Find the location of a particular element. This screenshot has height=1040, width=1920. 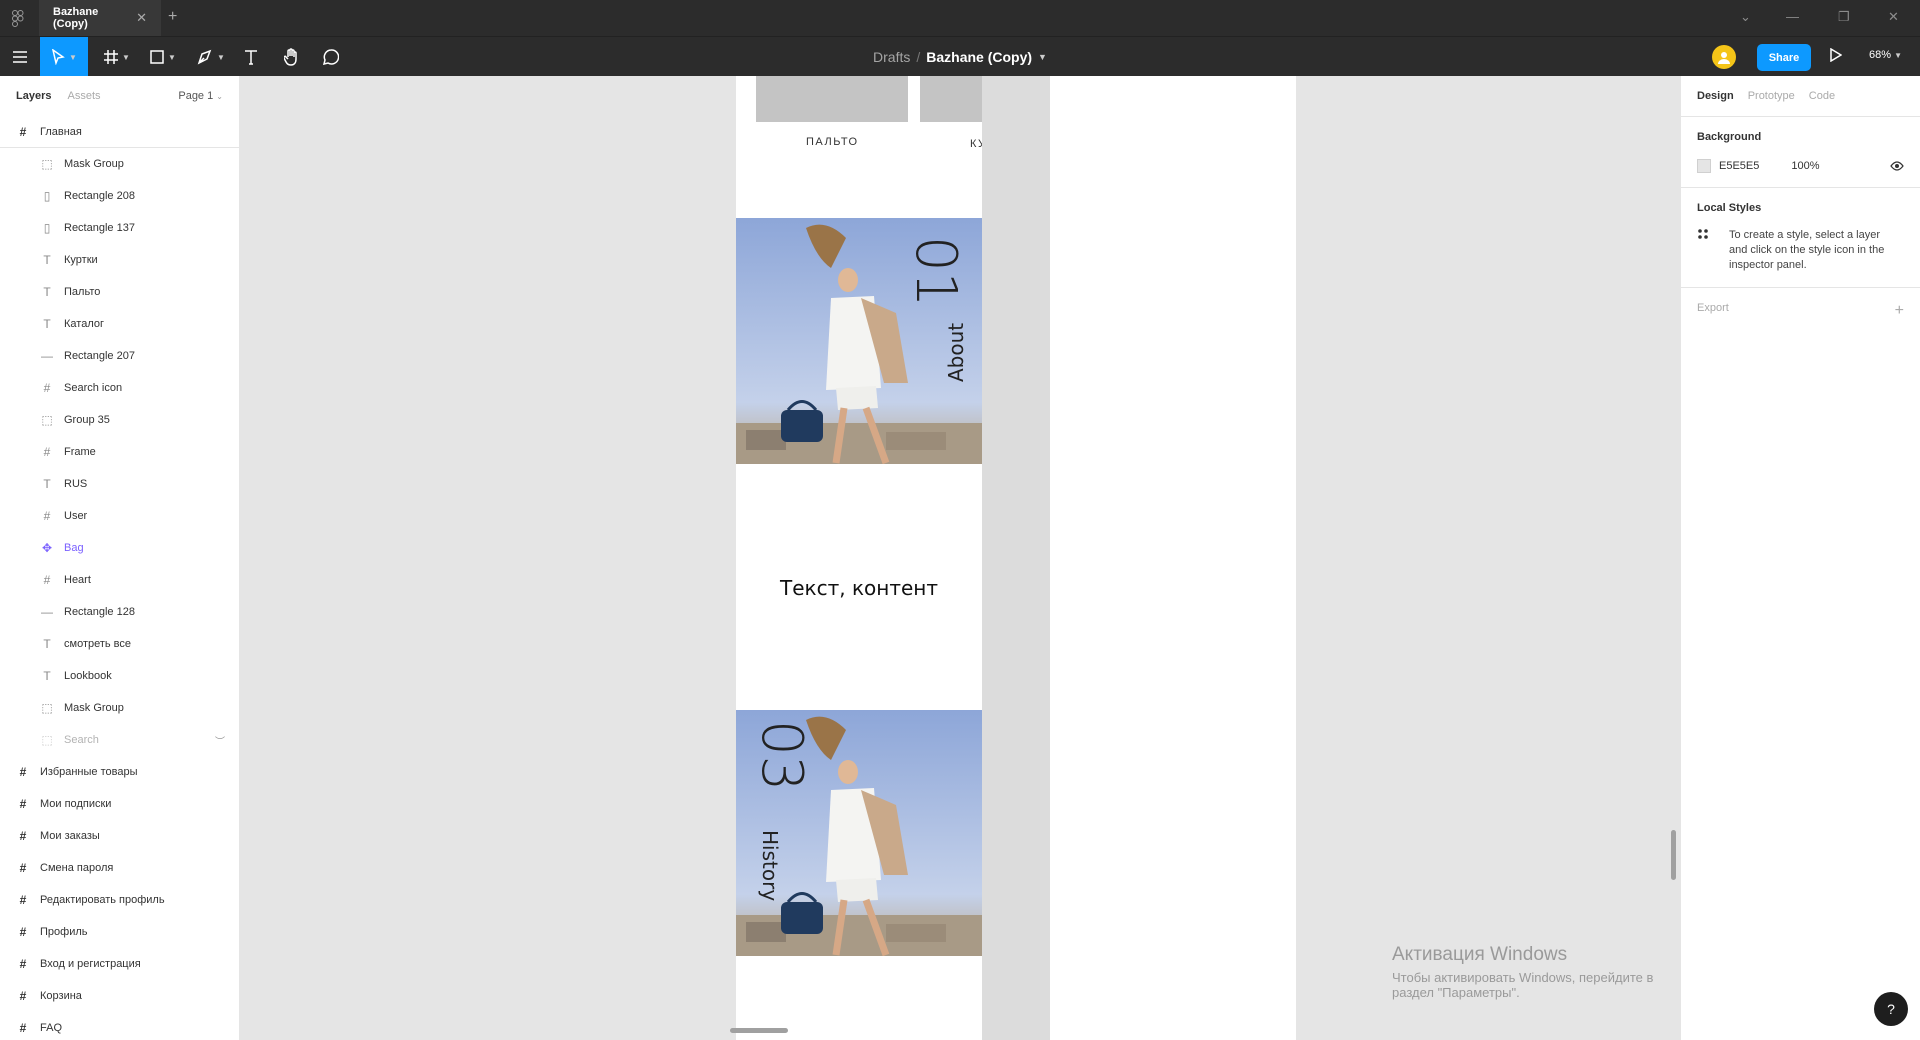

hand-tool-button is located at coordinates (292, 57).